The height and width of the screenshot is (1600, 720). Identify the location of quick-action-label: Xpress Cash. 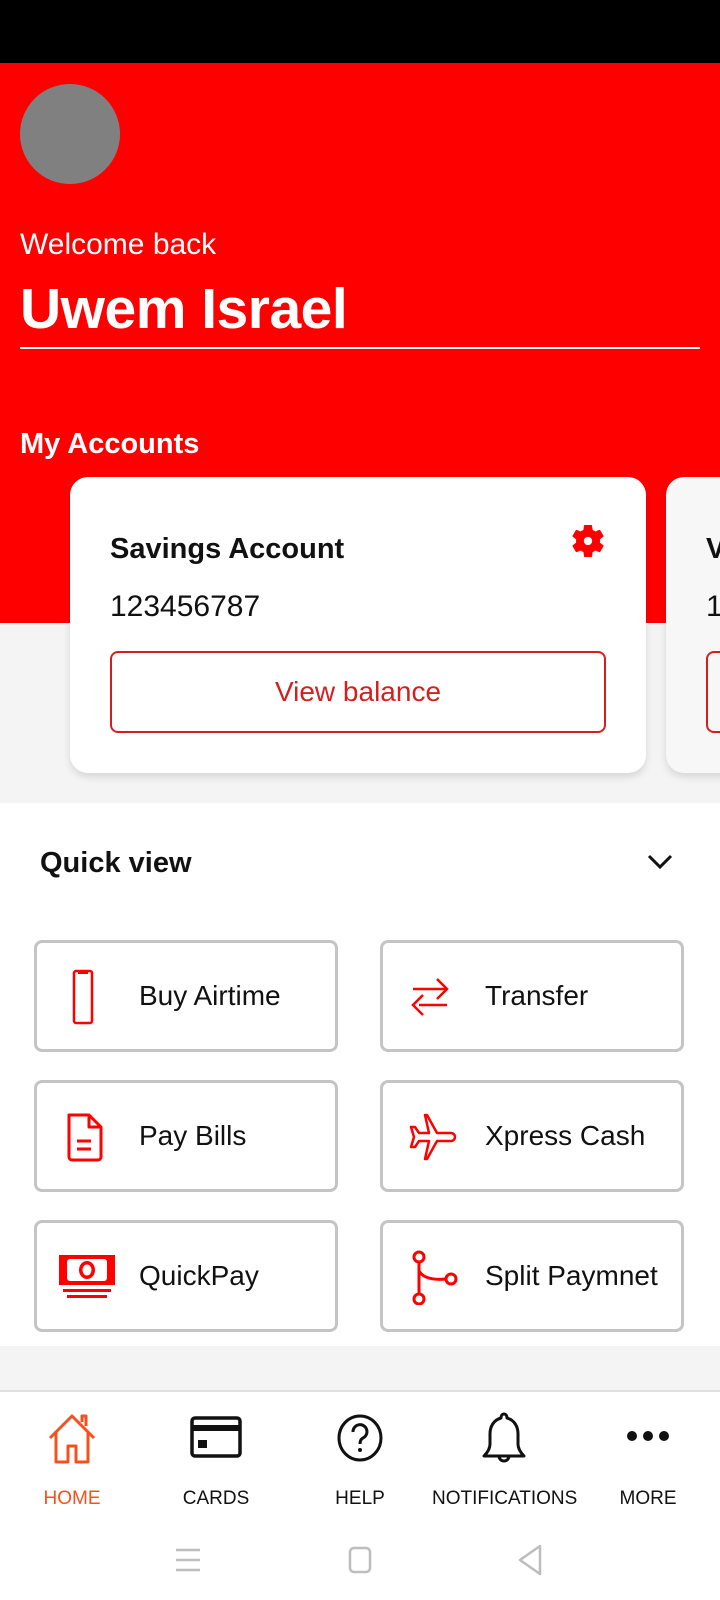
(565, 1135).